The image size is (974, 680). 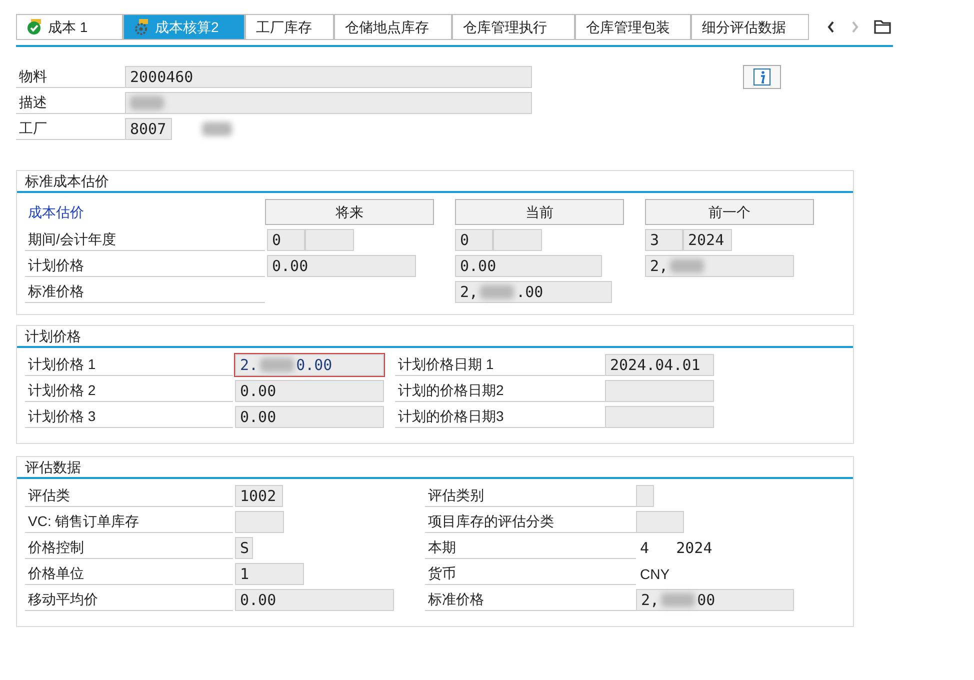 What do you see at coordinates (882, 27) in the screenshot?
I see `folder-icon` at bounding box center [882, 27].